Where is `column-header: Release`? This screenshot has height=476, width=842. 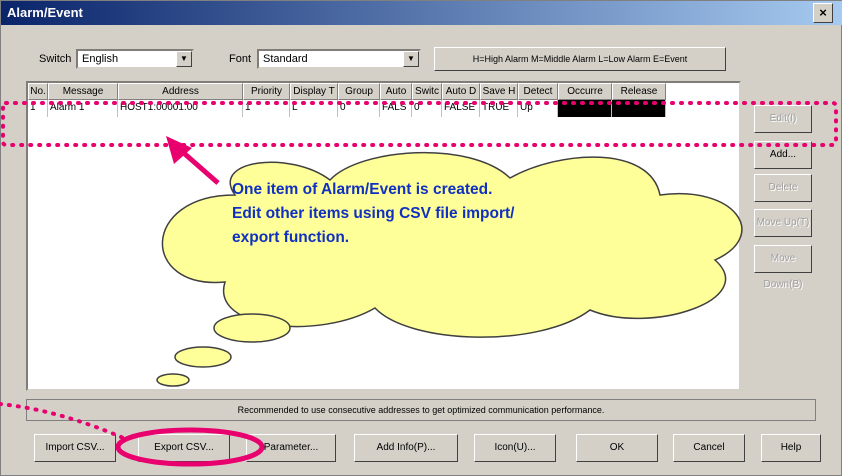 column-header: Release is located at coordinates (639, 91).